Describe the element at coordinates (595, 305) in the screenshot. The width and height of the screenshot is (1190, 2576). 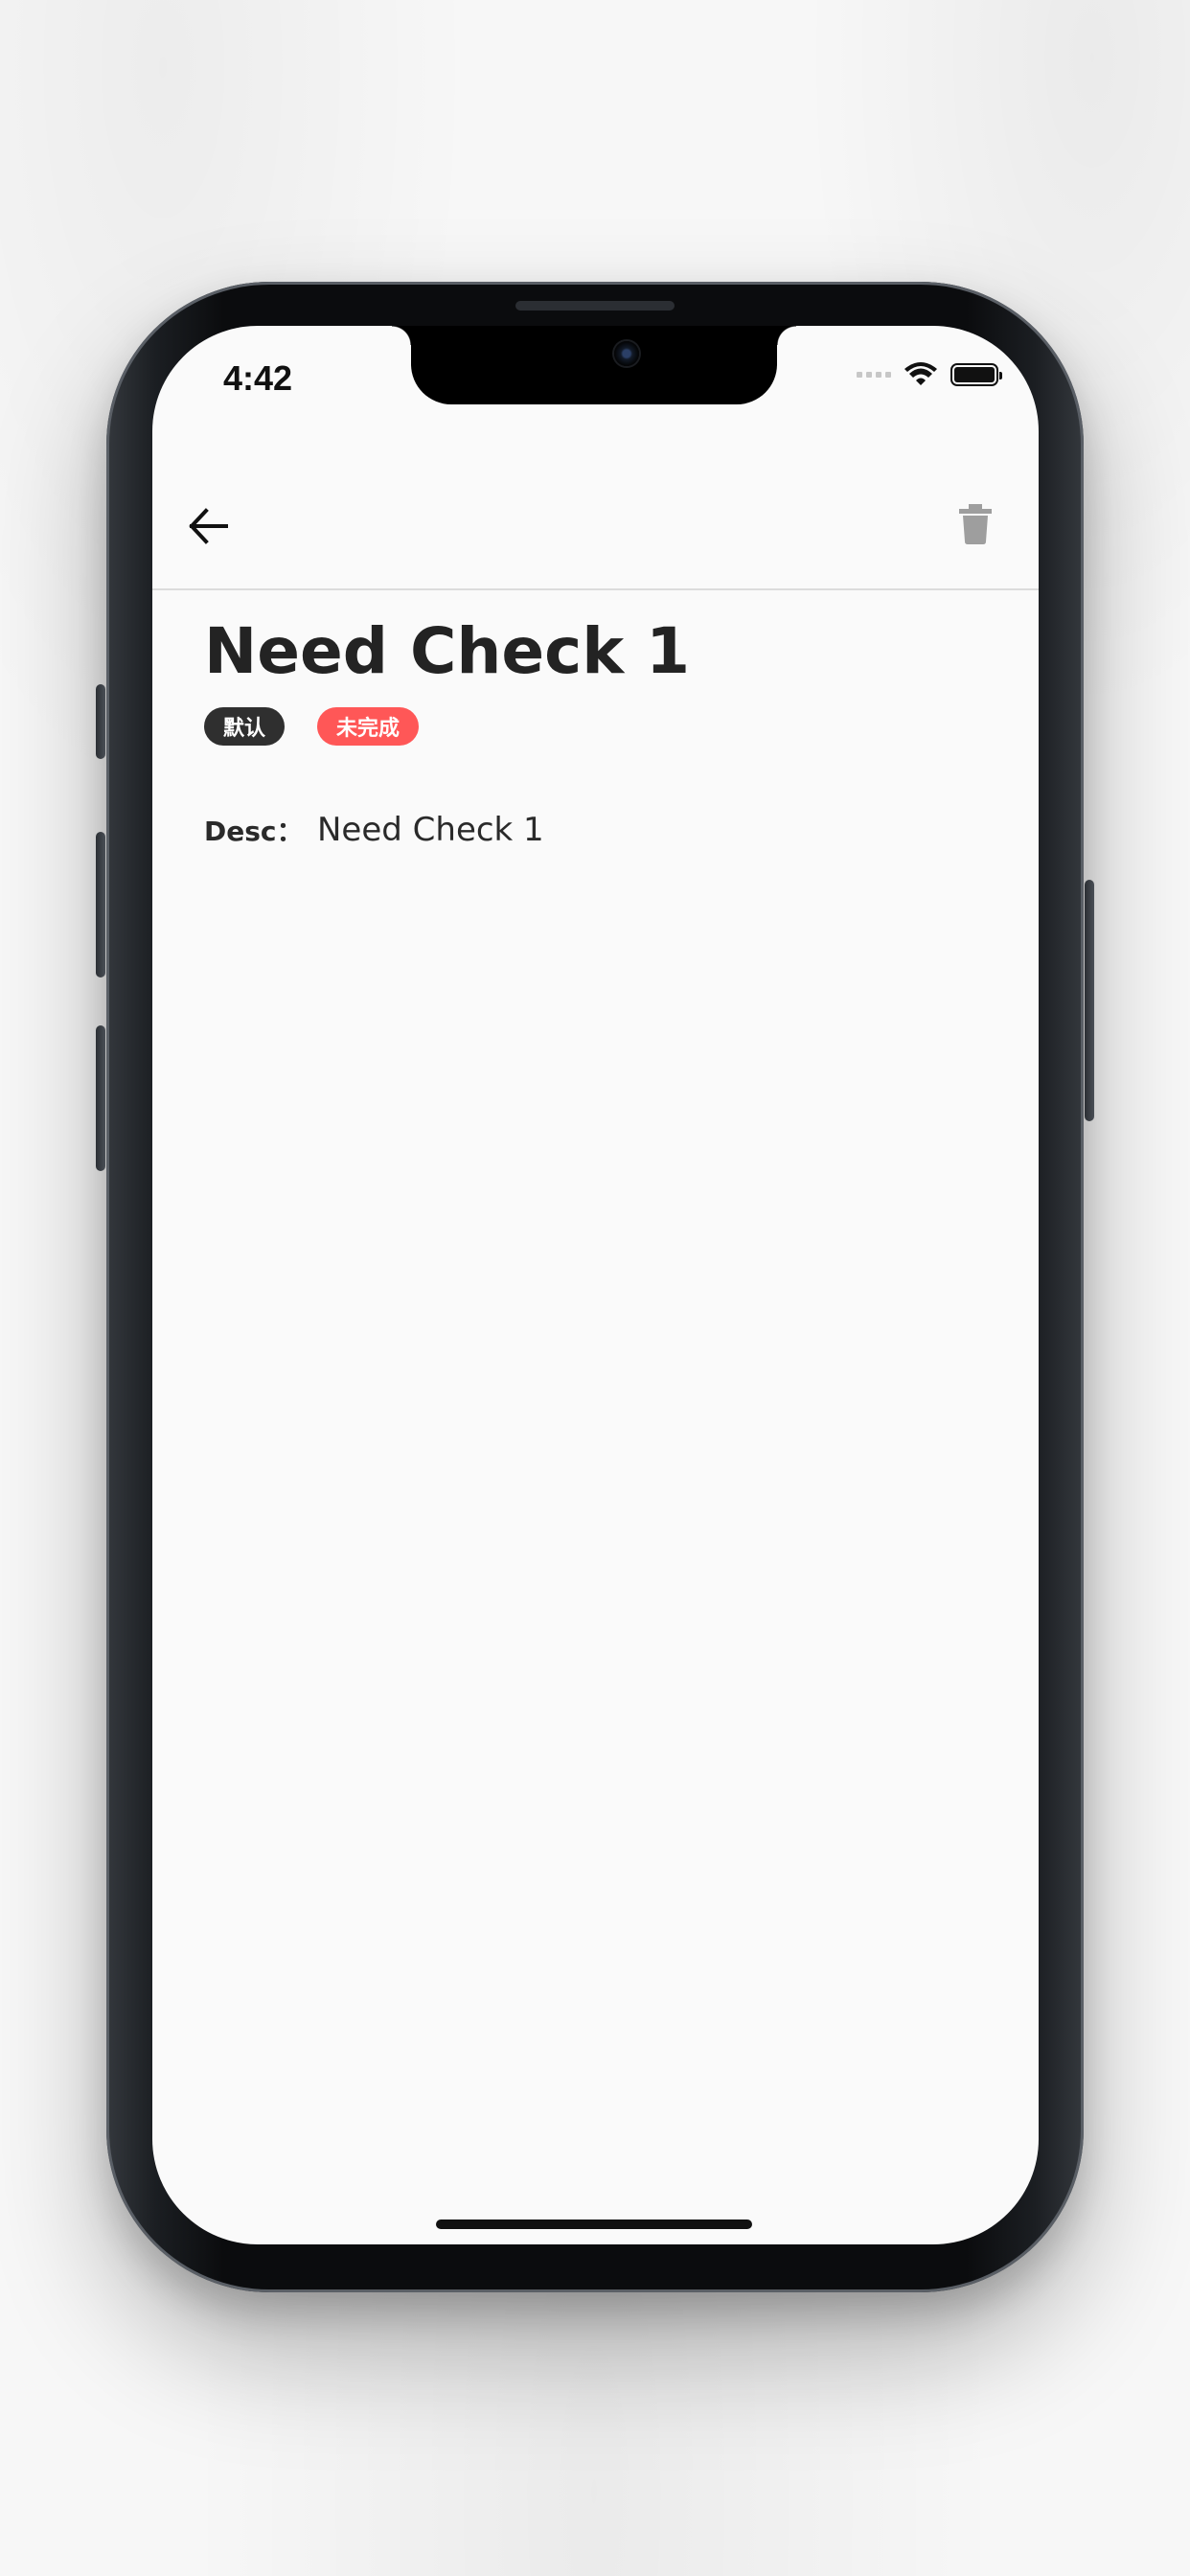
I see `earpiece-speaker` at that location.